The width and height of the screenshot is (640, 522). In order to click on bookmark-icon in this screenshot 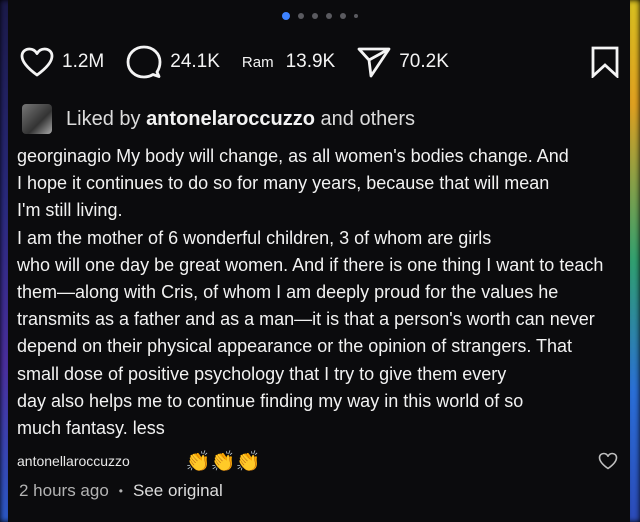, I will do `click(605, 62)`.